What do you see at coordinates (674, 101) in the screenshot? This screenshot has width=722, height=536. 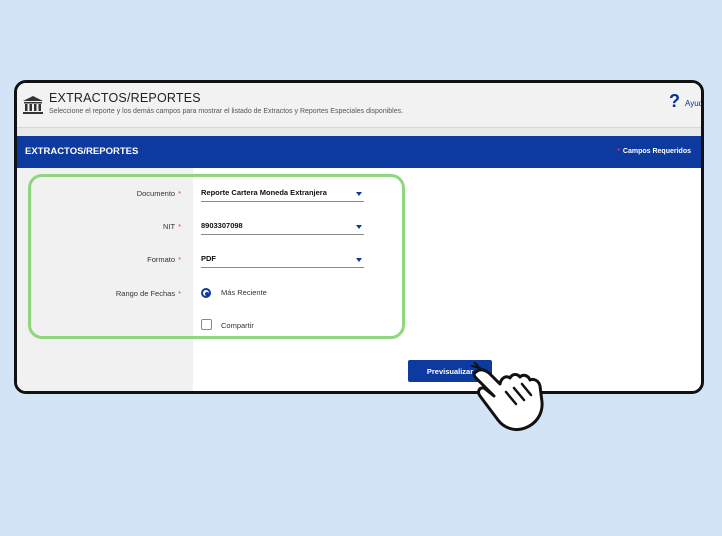 I see `help-icon: ?` at bounding box center [674, 101].